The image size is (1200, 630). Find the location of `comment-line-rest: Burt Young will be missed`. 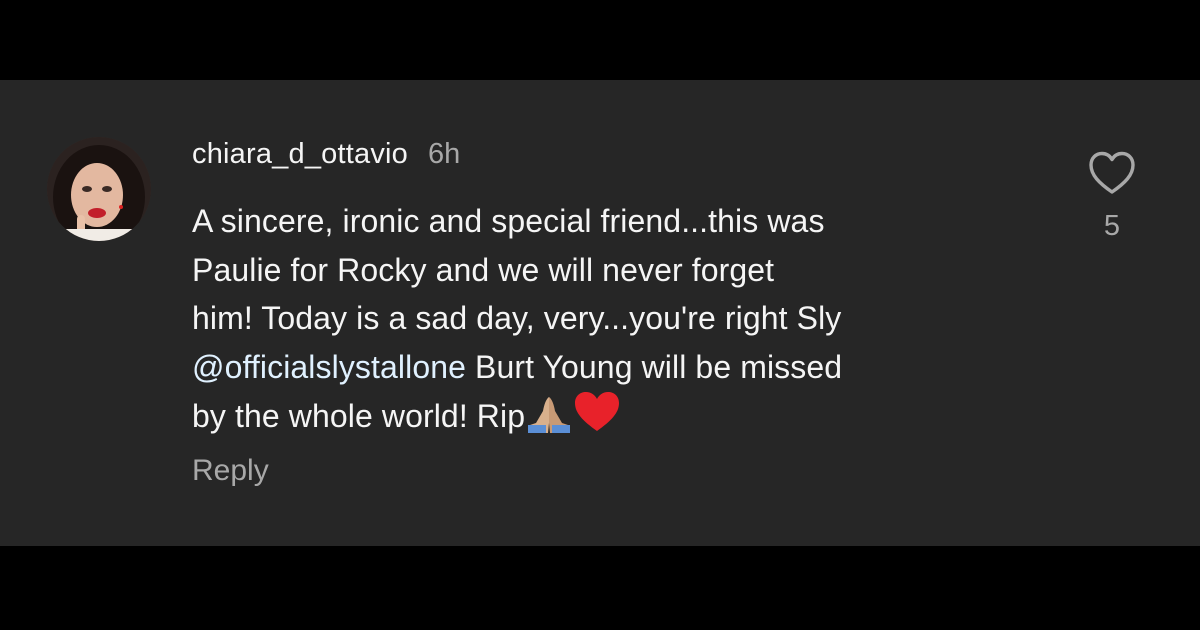

comment-line-rest: Burt Young will be missed is located at coordinates (654, 366).